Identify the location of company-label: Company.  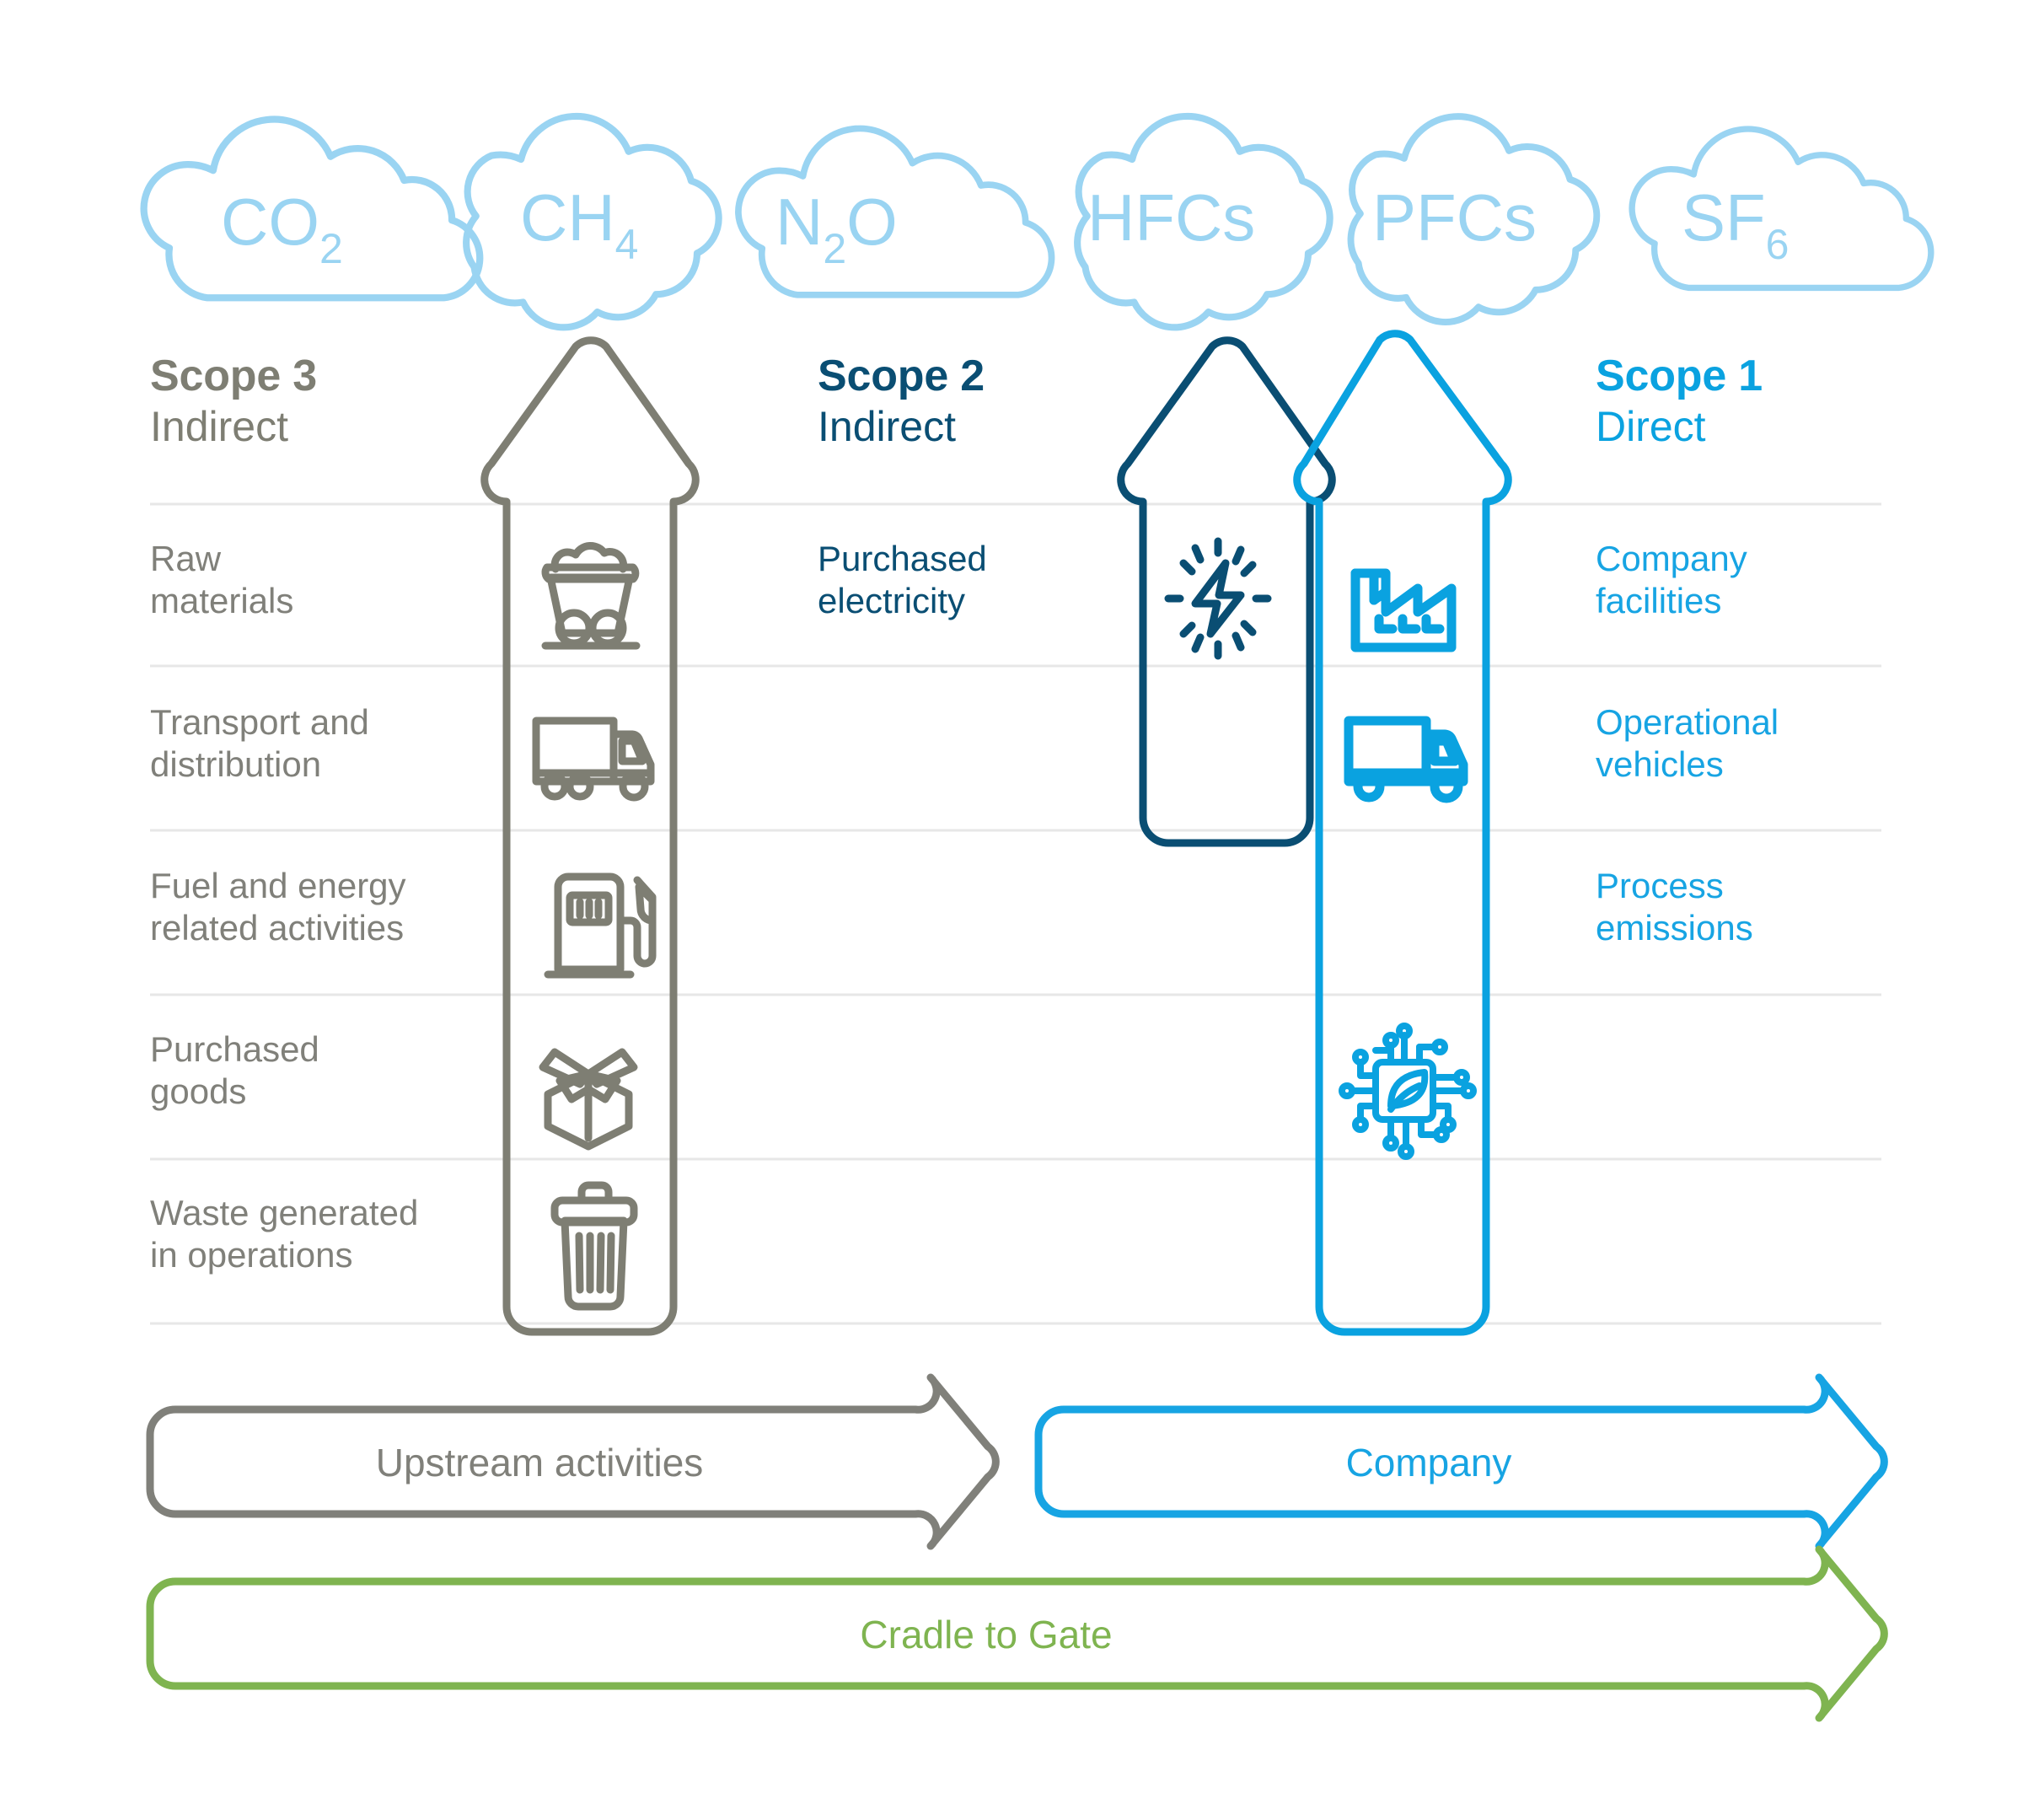
(1429, 1462).